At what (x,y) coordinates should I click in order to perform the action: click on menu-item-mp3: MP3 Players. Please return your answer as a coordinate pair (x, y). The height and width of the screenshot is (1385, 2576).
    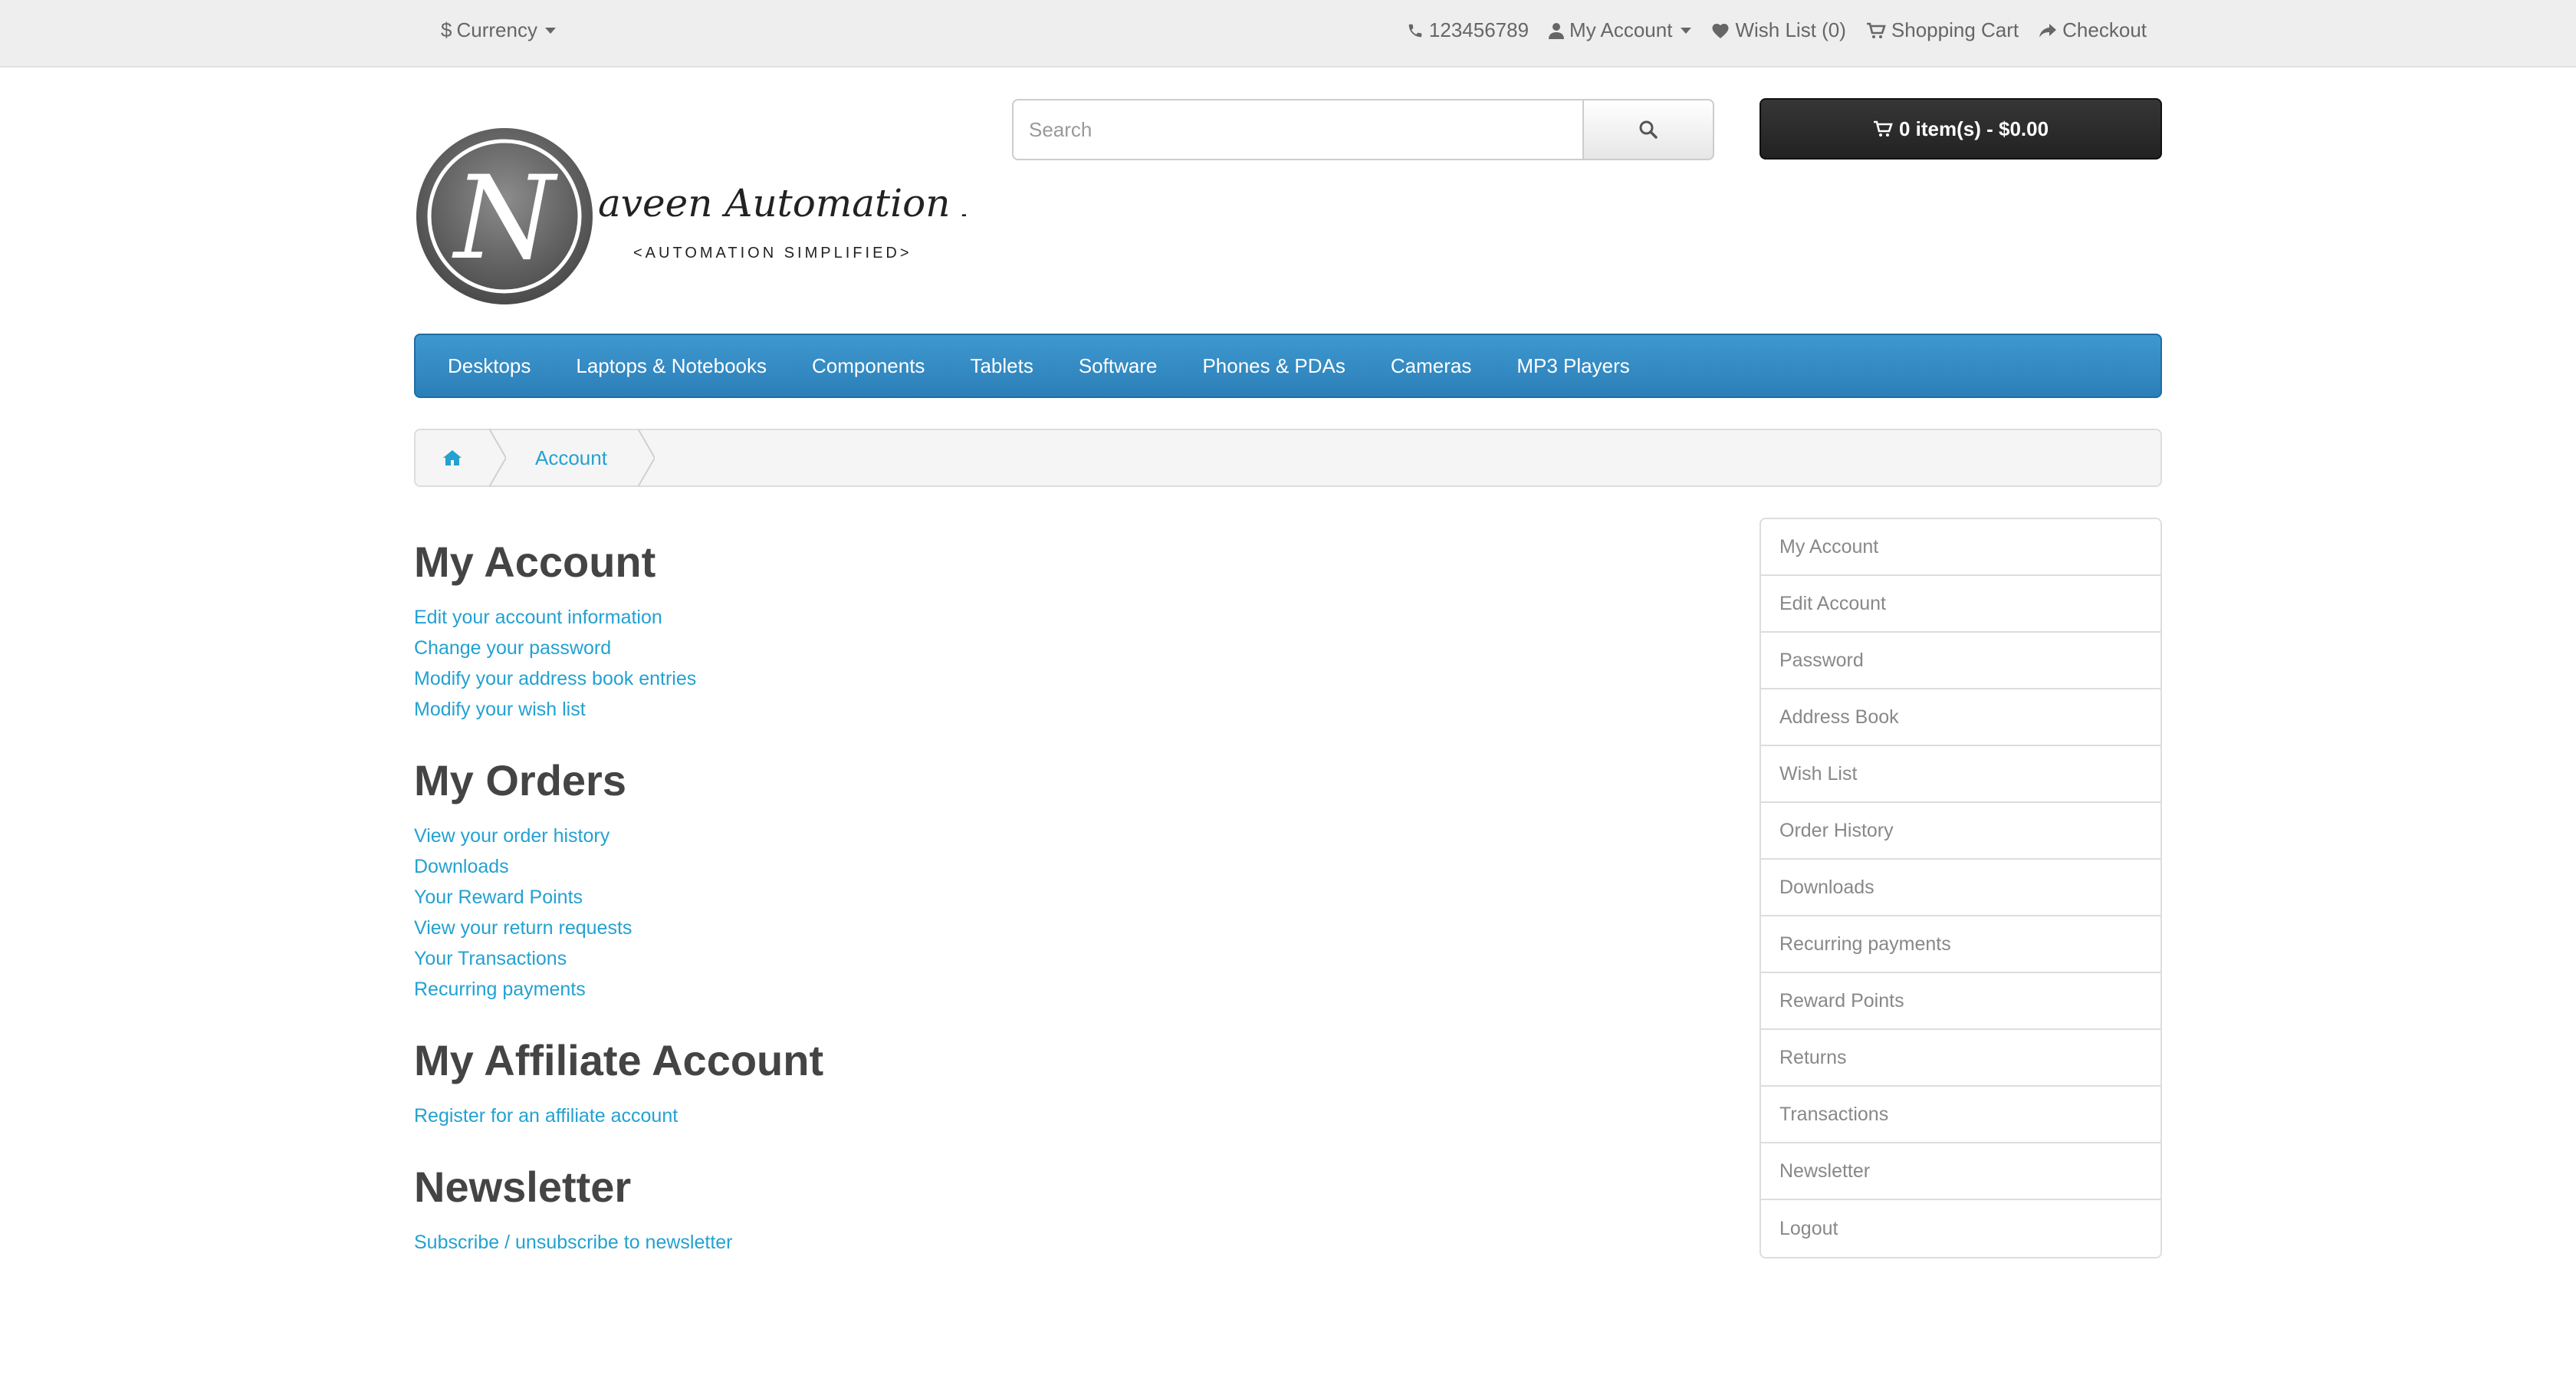
    Looking at the image, I should click on (1572, 366).